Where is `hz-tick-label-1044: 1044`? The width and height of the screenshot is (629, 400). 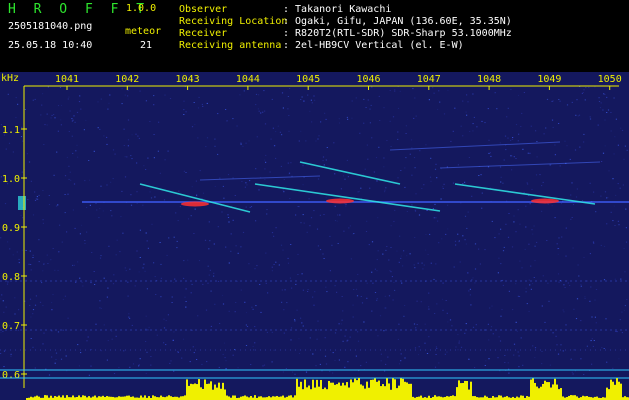
hz-tick-label-1044: 1044 is located at coordinates (248, 79).